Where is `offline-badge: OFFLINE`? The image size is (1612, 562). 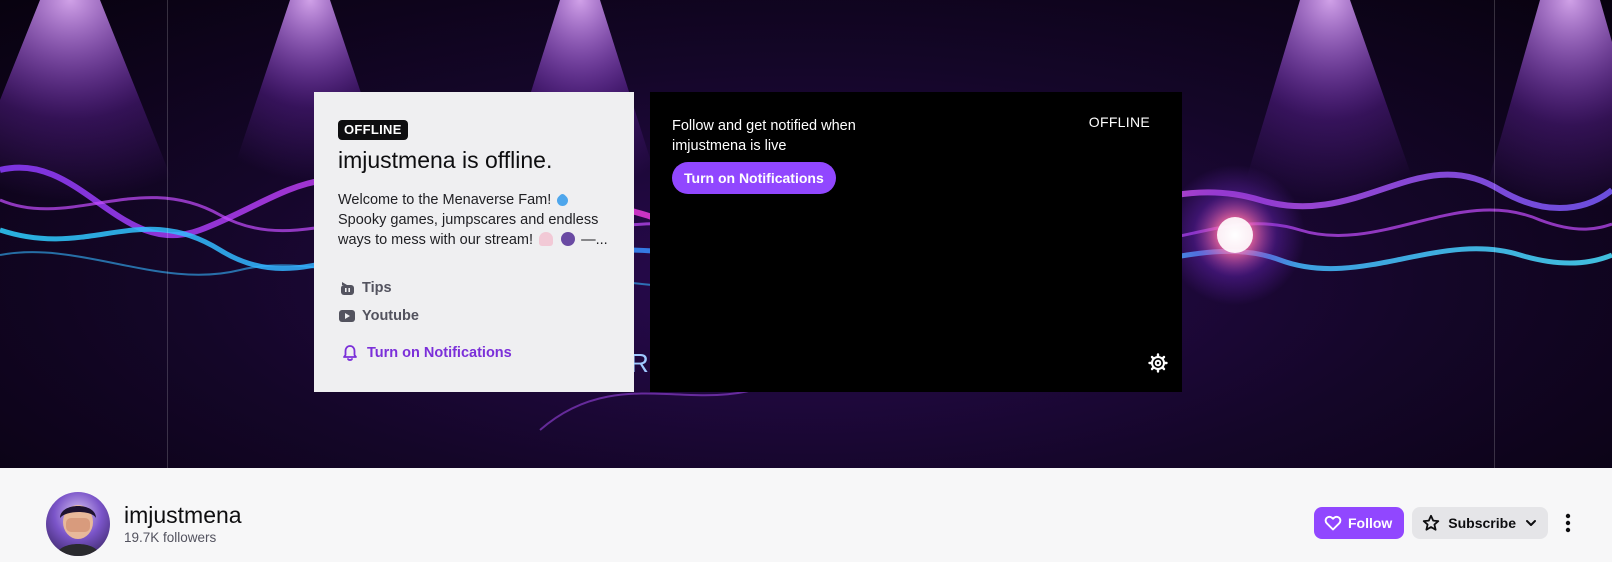
offline-badge: OFFLINE is located at coordinates (373, 130).